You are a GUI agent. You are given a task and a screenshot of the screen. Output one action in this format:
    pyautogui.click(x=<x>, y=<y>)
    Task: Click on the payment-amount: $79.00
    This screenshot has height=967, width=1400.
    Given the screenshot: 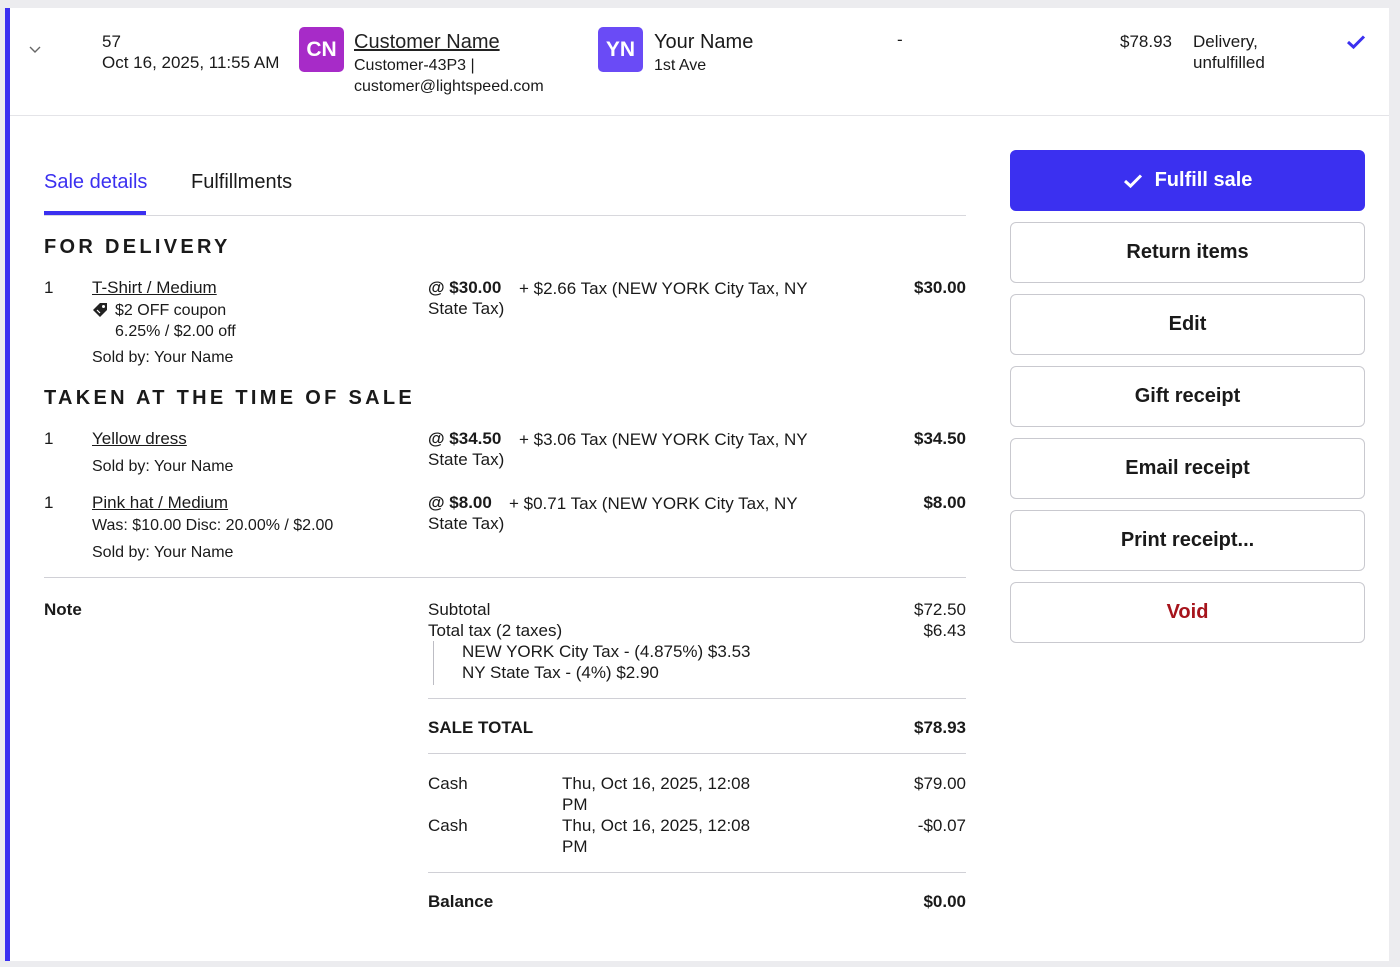 What is the action you would take?
    pyautogui.click(x=940, y=783)
    